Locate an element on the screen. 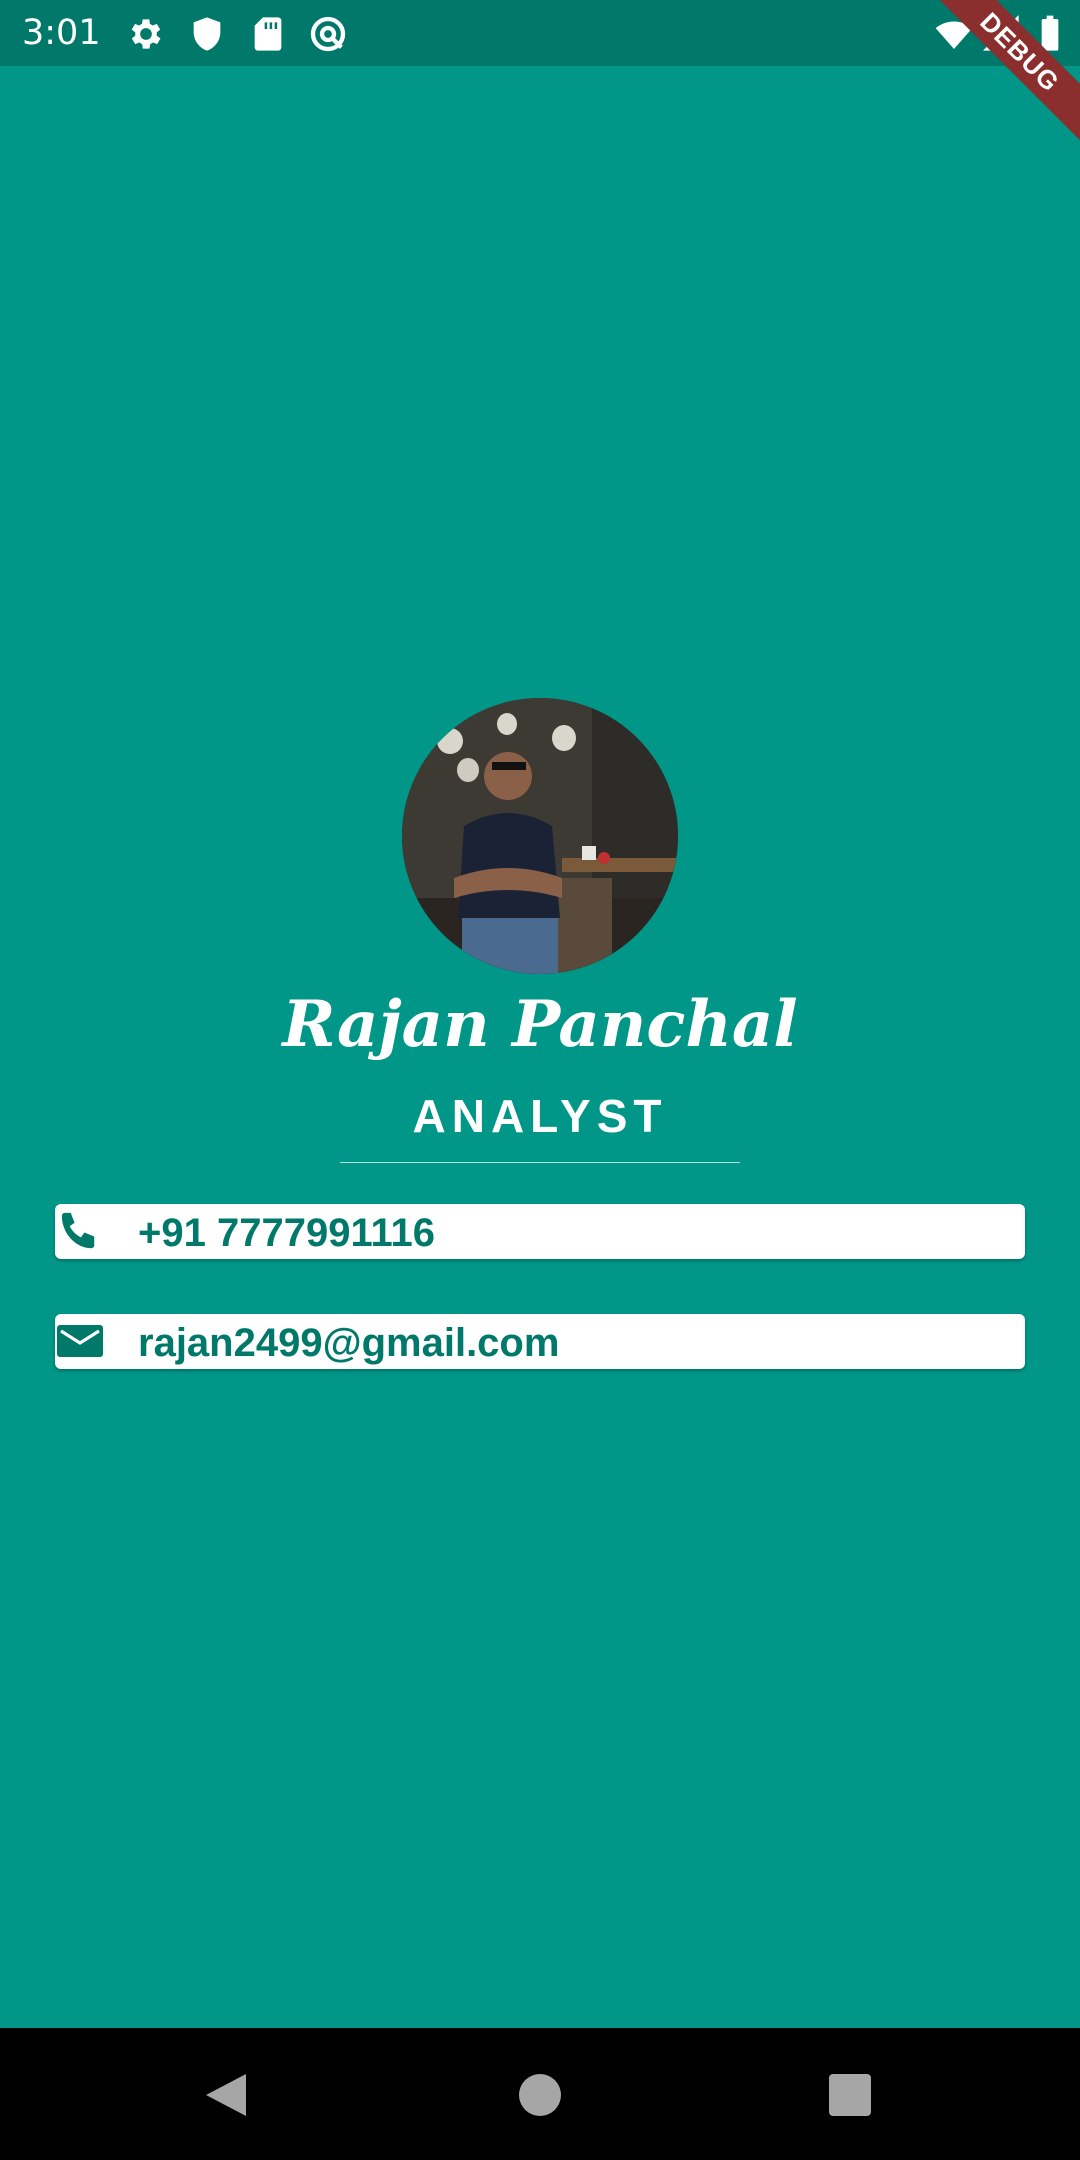 Image resolution: width=1080 pixels, height=2160 pixels. back-button is located at coordinates (225, 2095).